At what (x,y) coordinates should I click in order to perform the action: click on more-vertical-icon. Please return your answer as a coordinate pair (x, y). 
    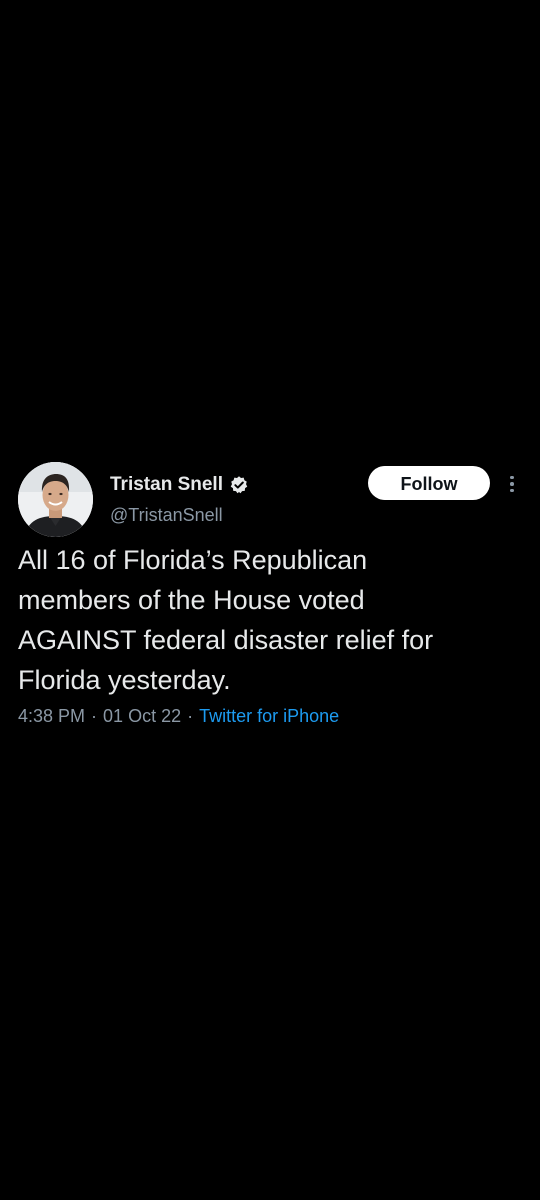
    Looking at the image, I should click on (512, 484).